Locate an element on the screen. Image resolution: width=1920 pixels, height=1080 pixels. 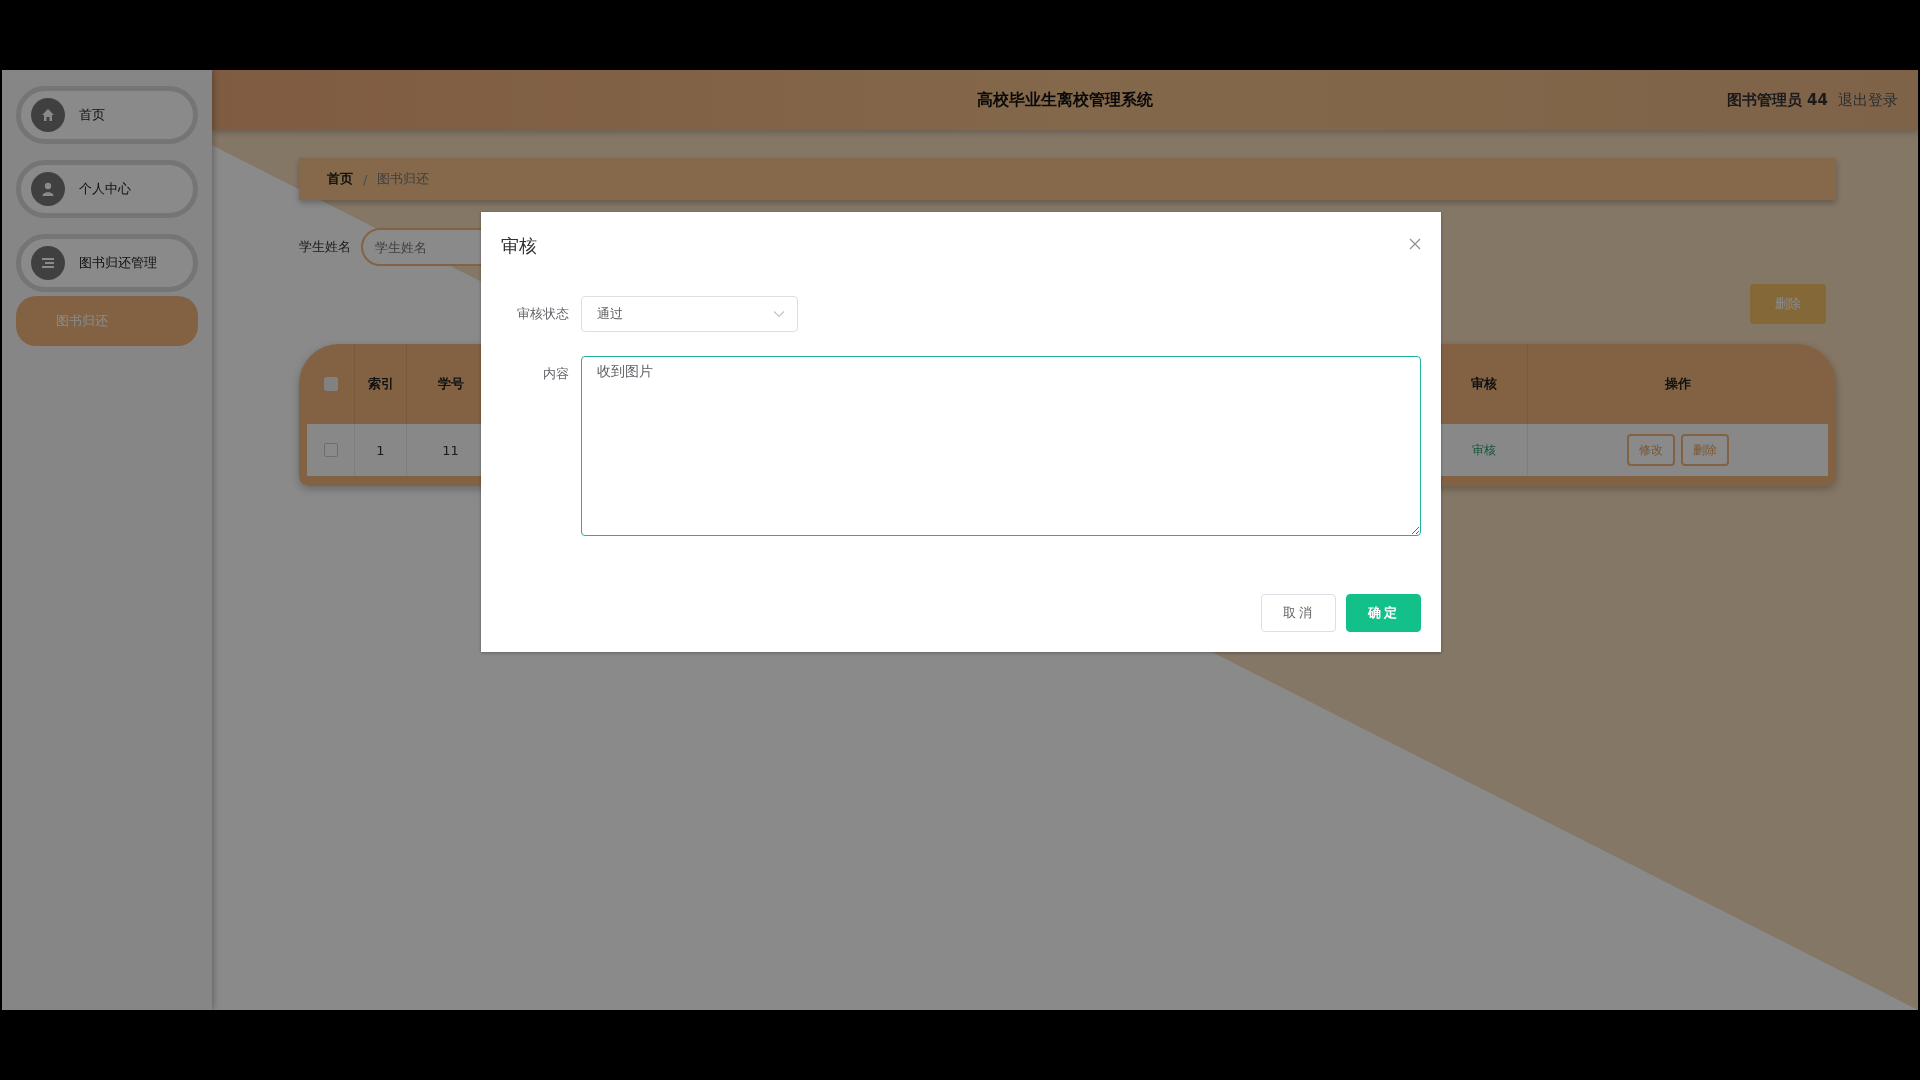
form-label: 内容 is located at coordinates (556, 374).